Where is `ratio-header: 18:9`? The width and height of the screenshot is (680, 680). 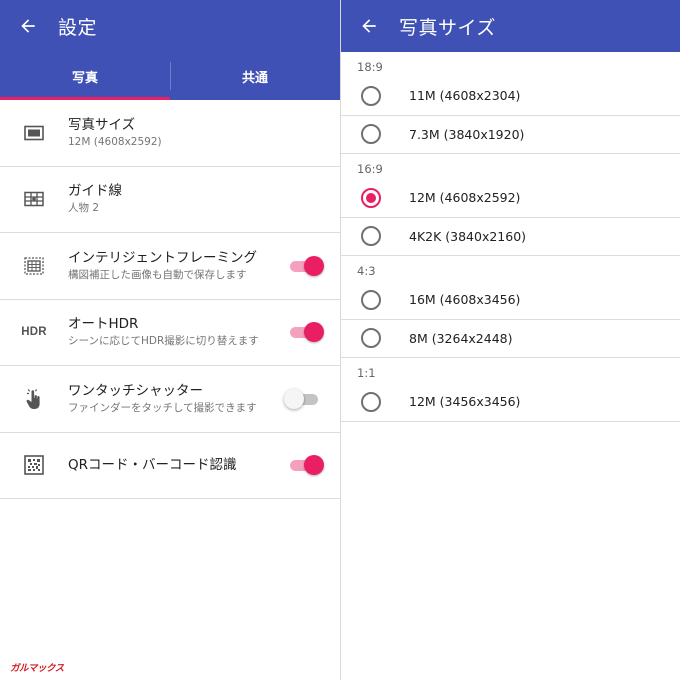 ratio-header: 18:9 is located at coordinates (370, 67).